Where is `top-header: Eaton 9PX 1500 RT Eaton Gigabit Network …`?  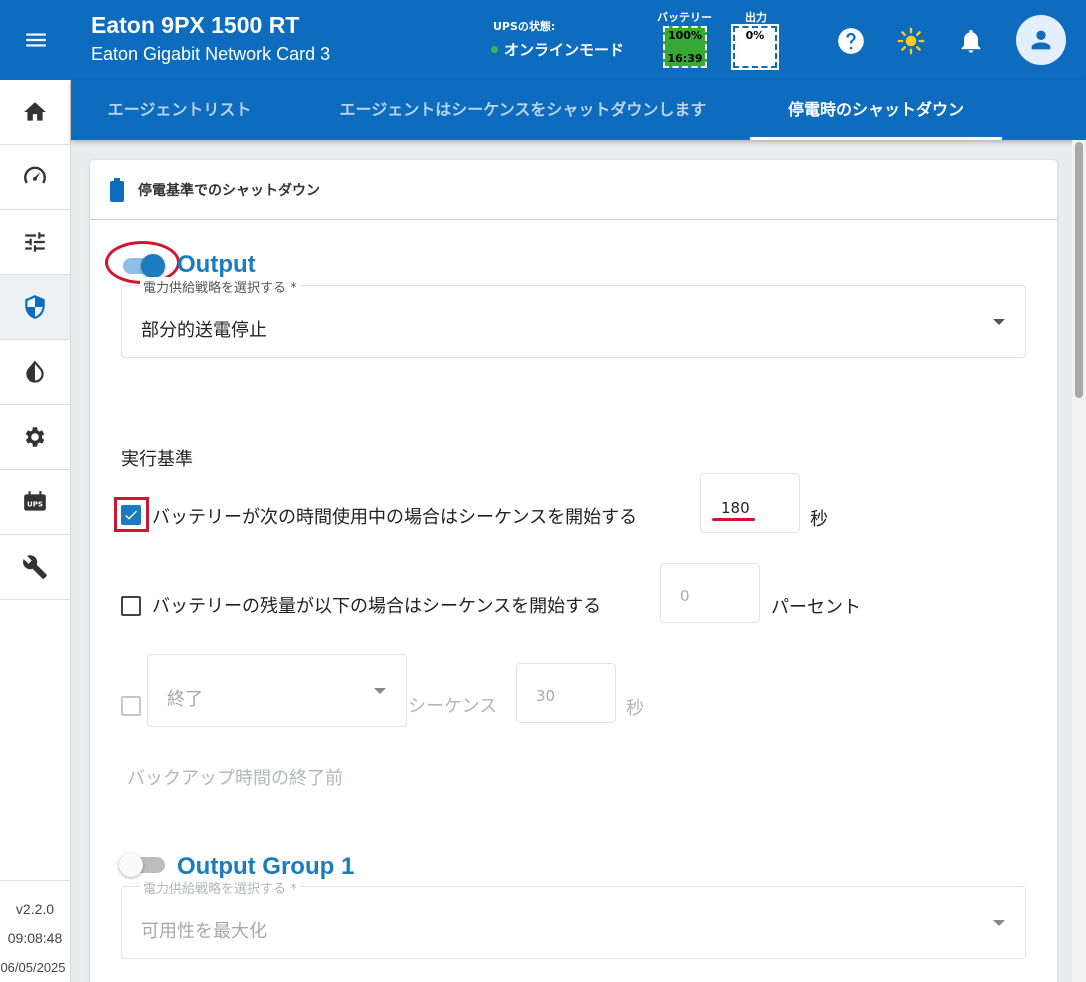
top-header: Eaton 9PX 1500 RT Eaton Gigabit Network … is located at coordinates (578, 40).